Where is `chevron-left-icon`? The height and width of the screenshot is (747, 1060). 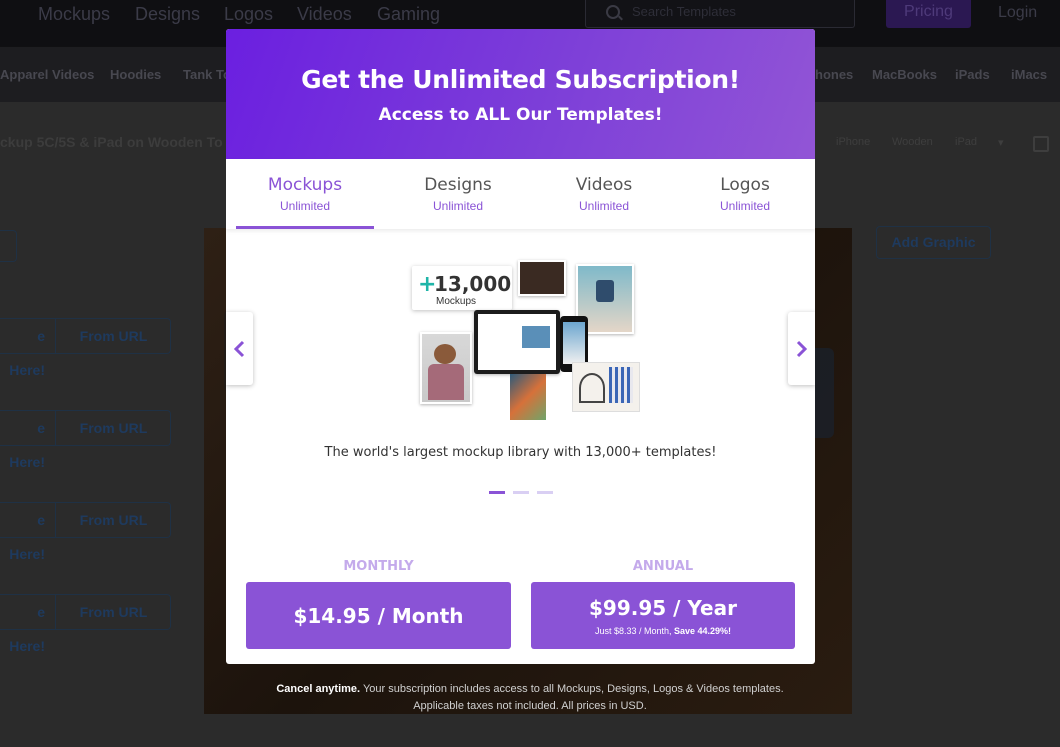 chevron-left-icon is located at coordinates (239, 349).